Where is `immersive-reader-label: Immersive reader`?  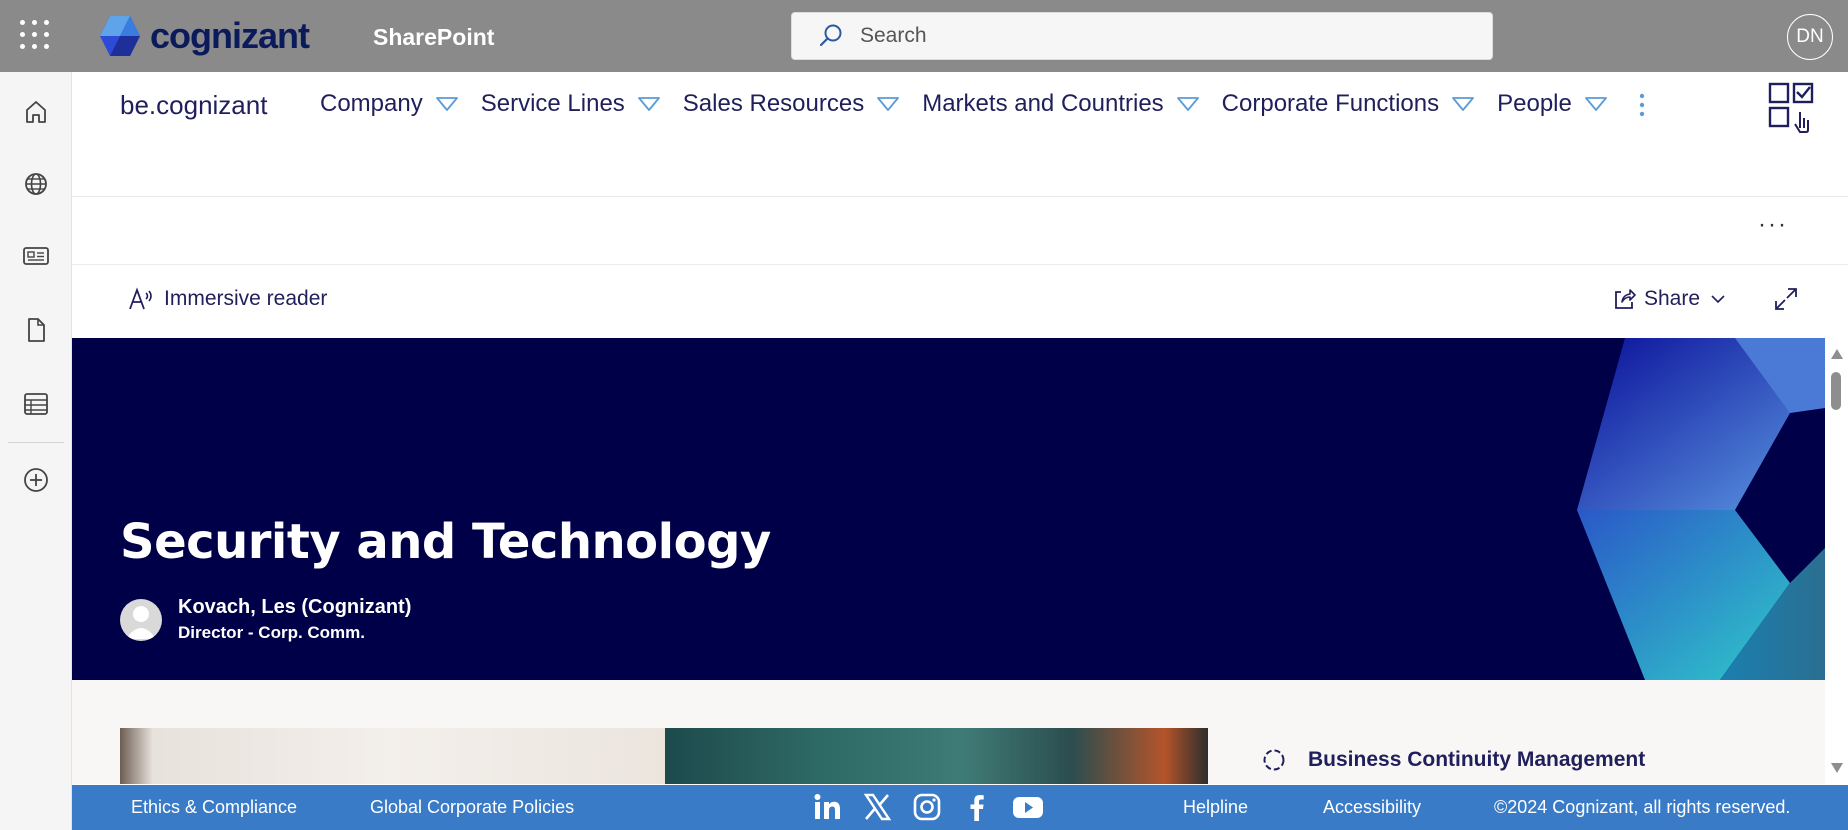
immersive-reader-label: Immersive reader is located at coordinates (246, 298).